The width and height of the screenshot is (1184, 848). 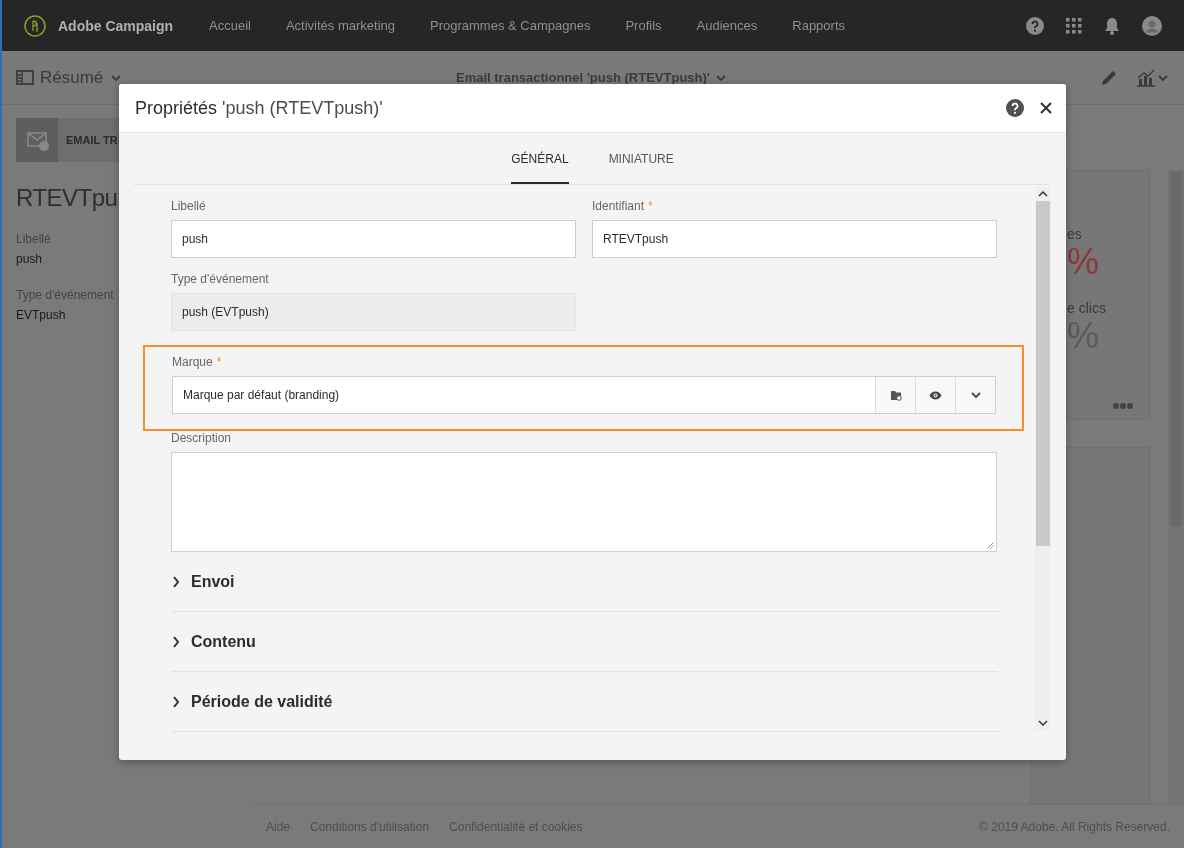 What do you see at coordinates (259, 108) in the screenshot?
I see `dialog-title: Propriétés 'push (RTEVTpush)'` at bounding box center [259, 108].